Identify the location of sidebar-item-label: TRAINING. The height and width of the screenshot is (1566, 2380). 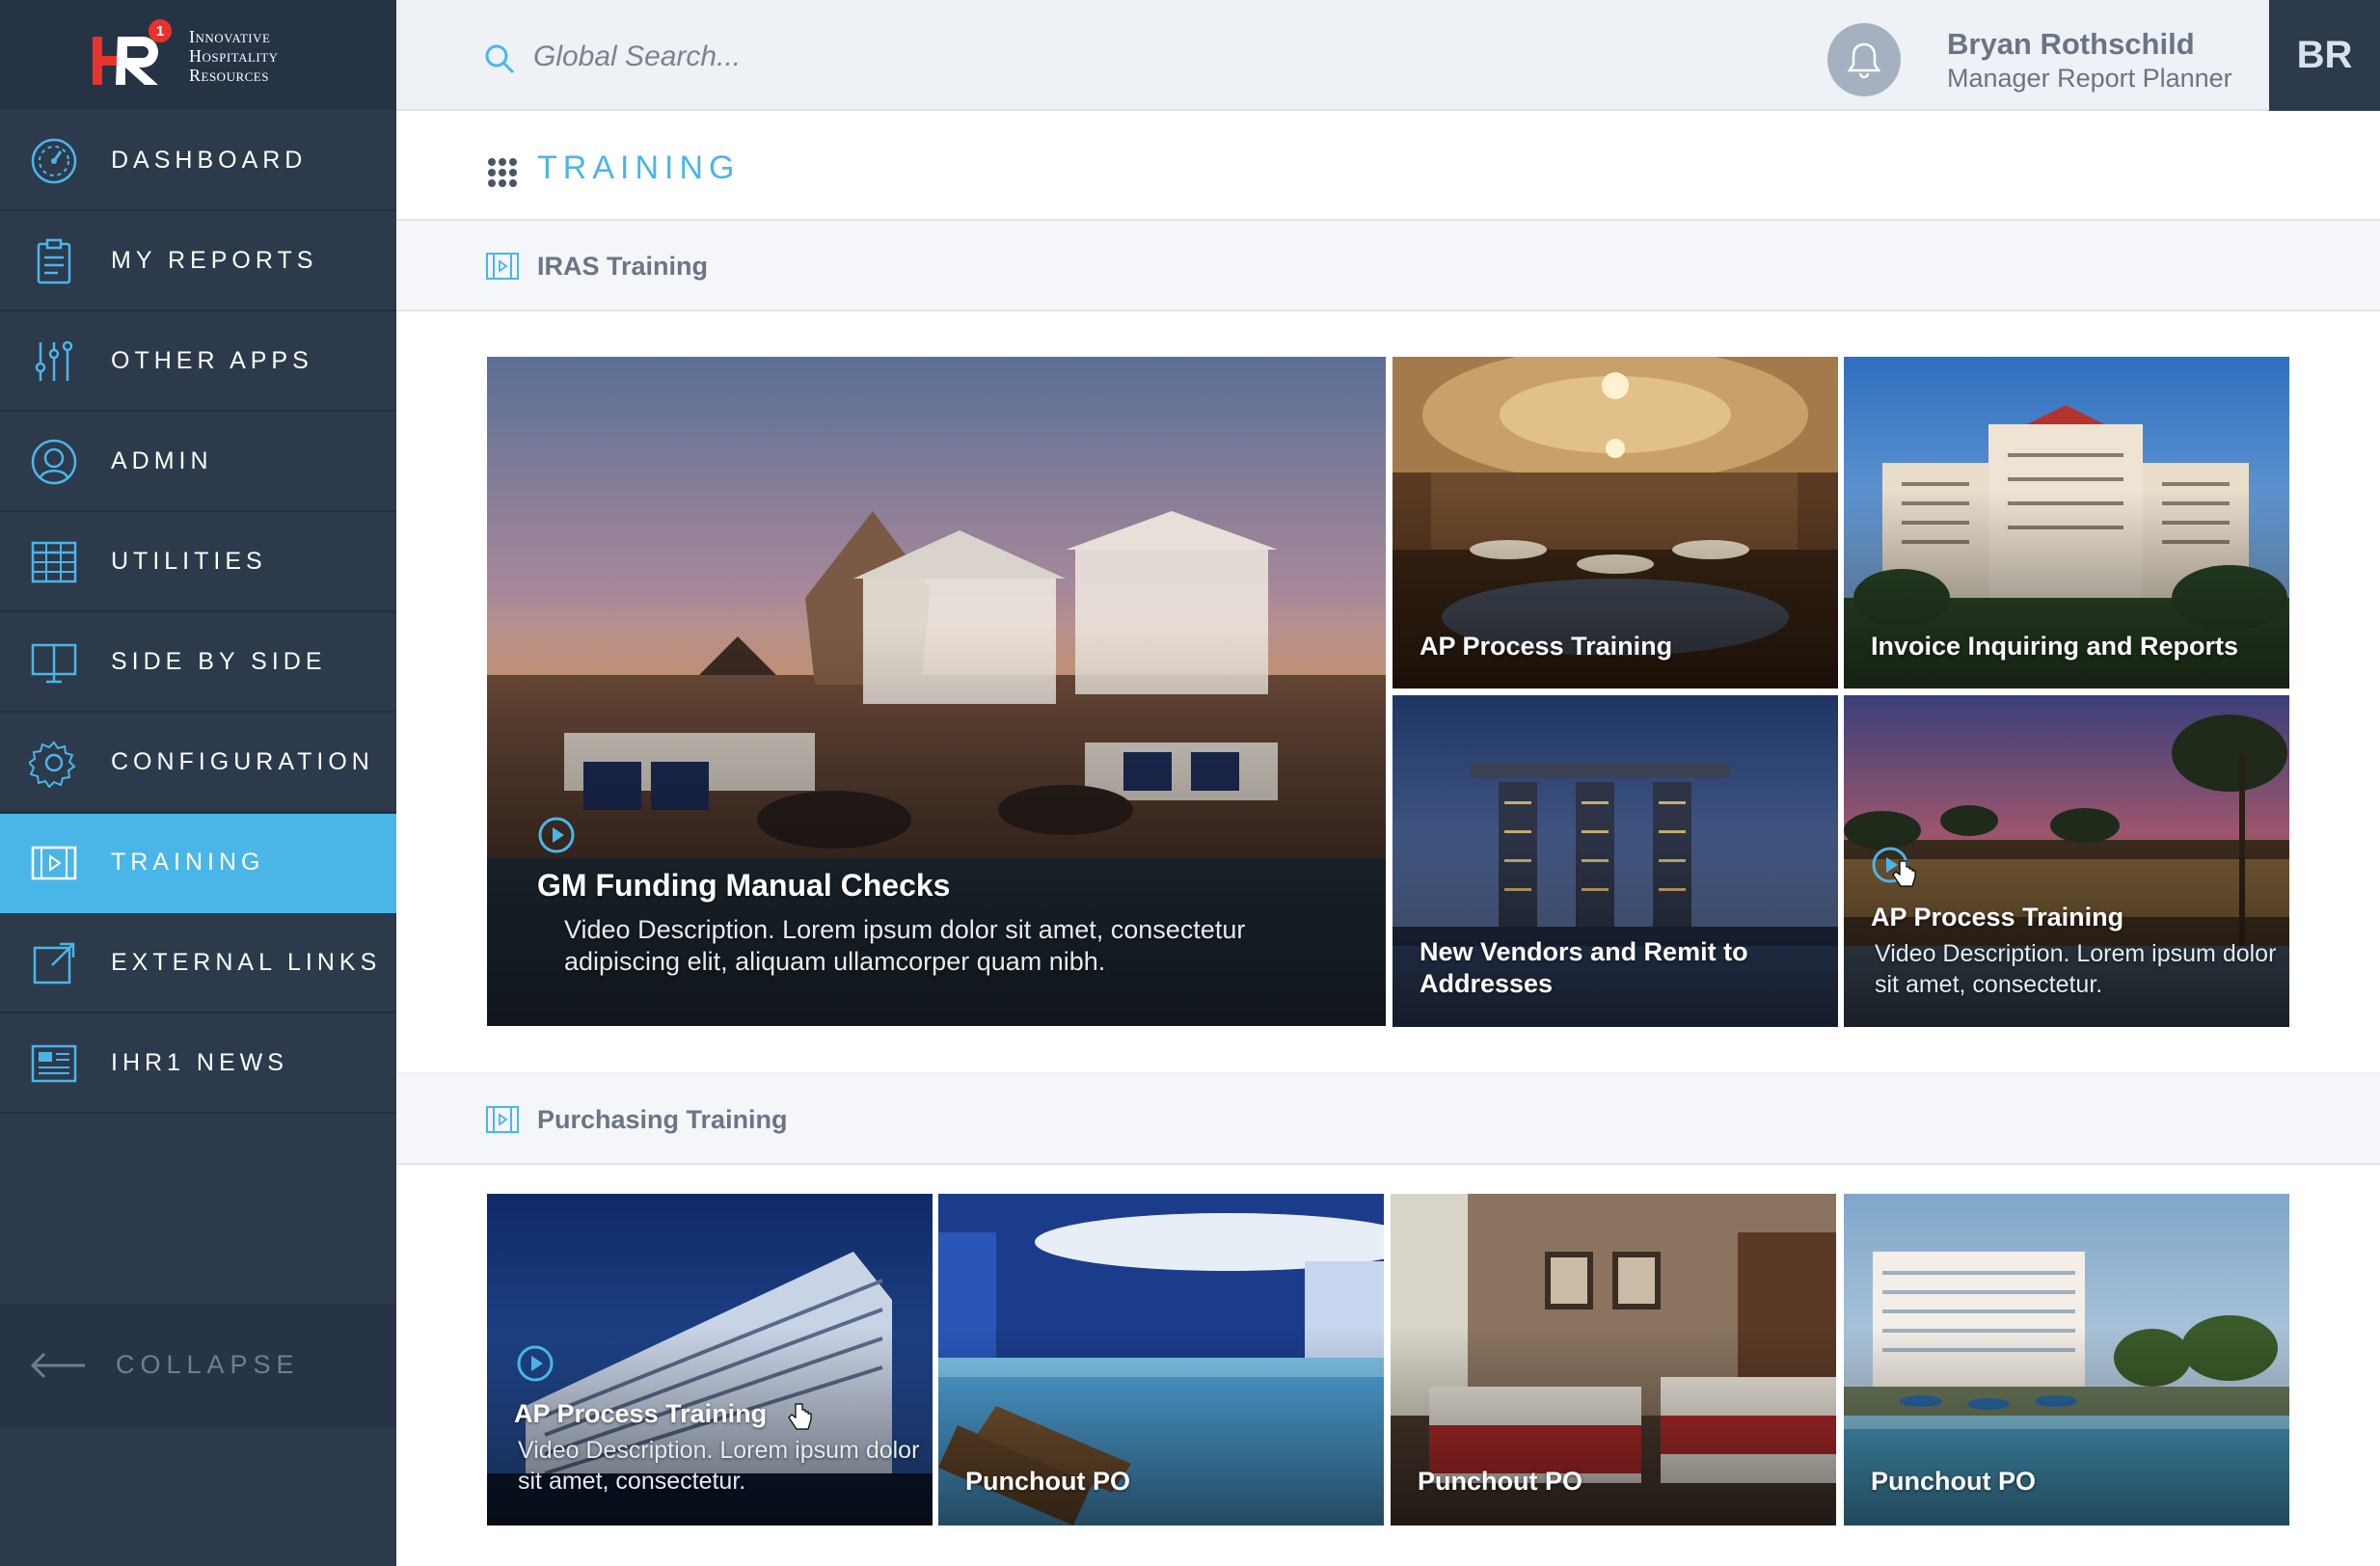
(188, 862).